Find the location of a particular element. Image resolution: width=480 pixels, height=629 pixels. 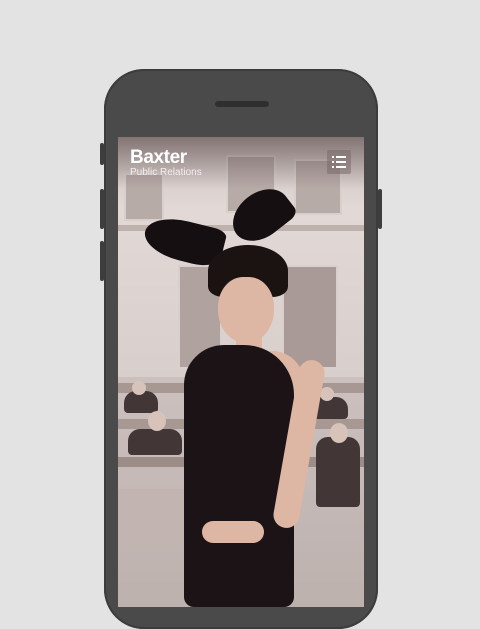

model-hand is located at coordinates (233, 532).